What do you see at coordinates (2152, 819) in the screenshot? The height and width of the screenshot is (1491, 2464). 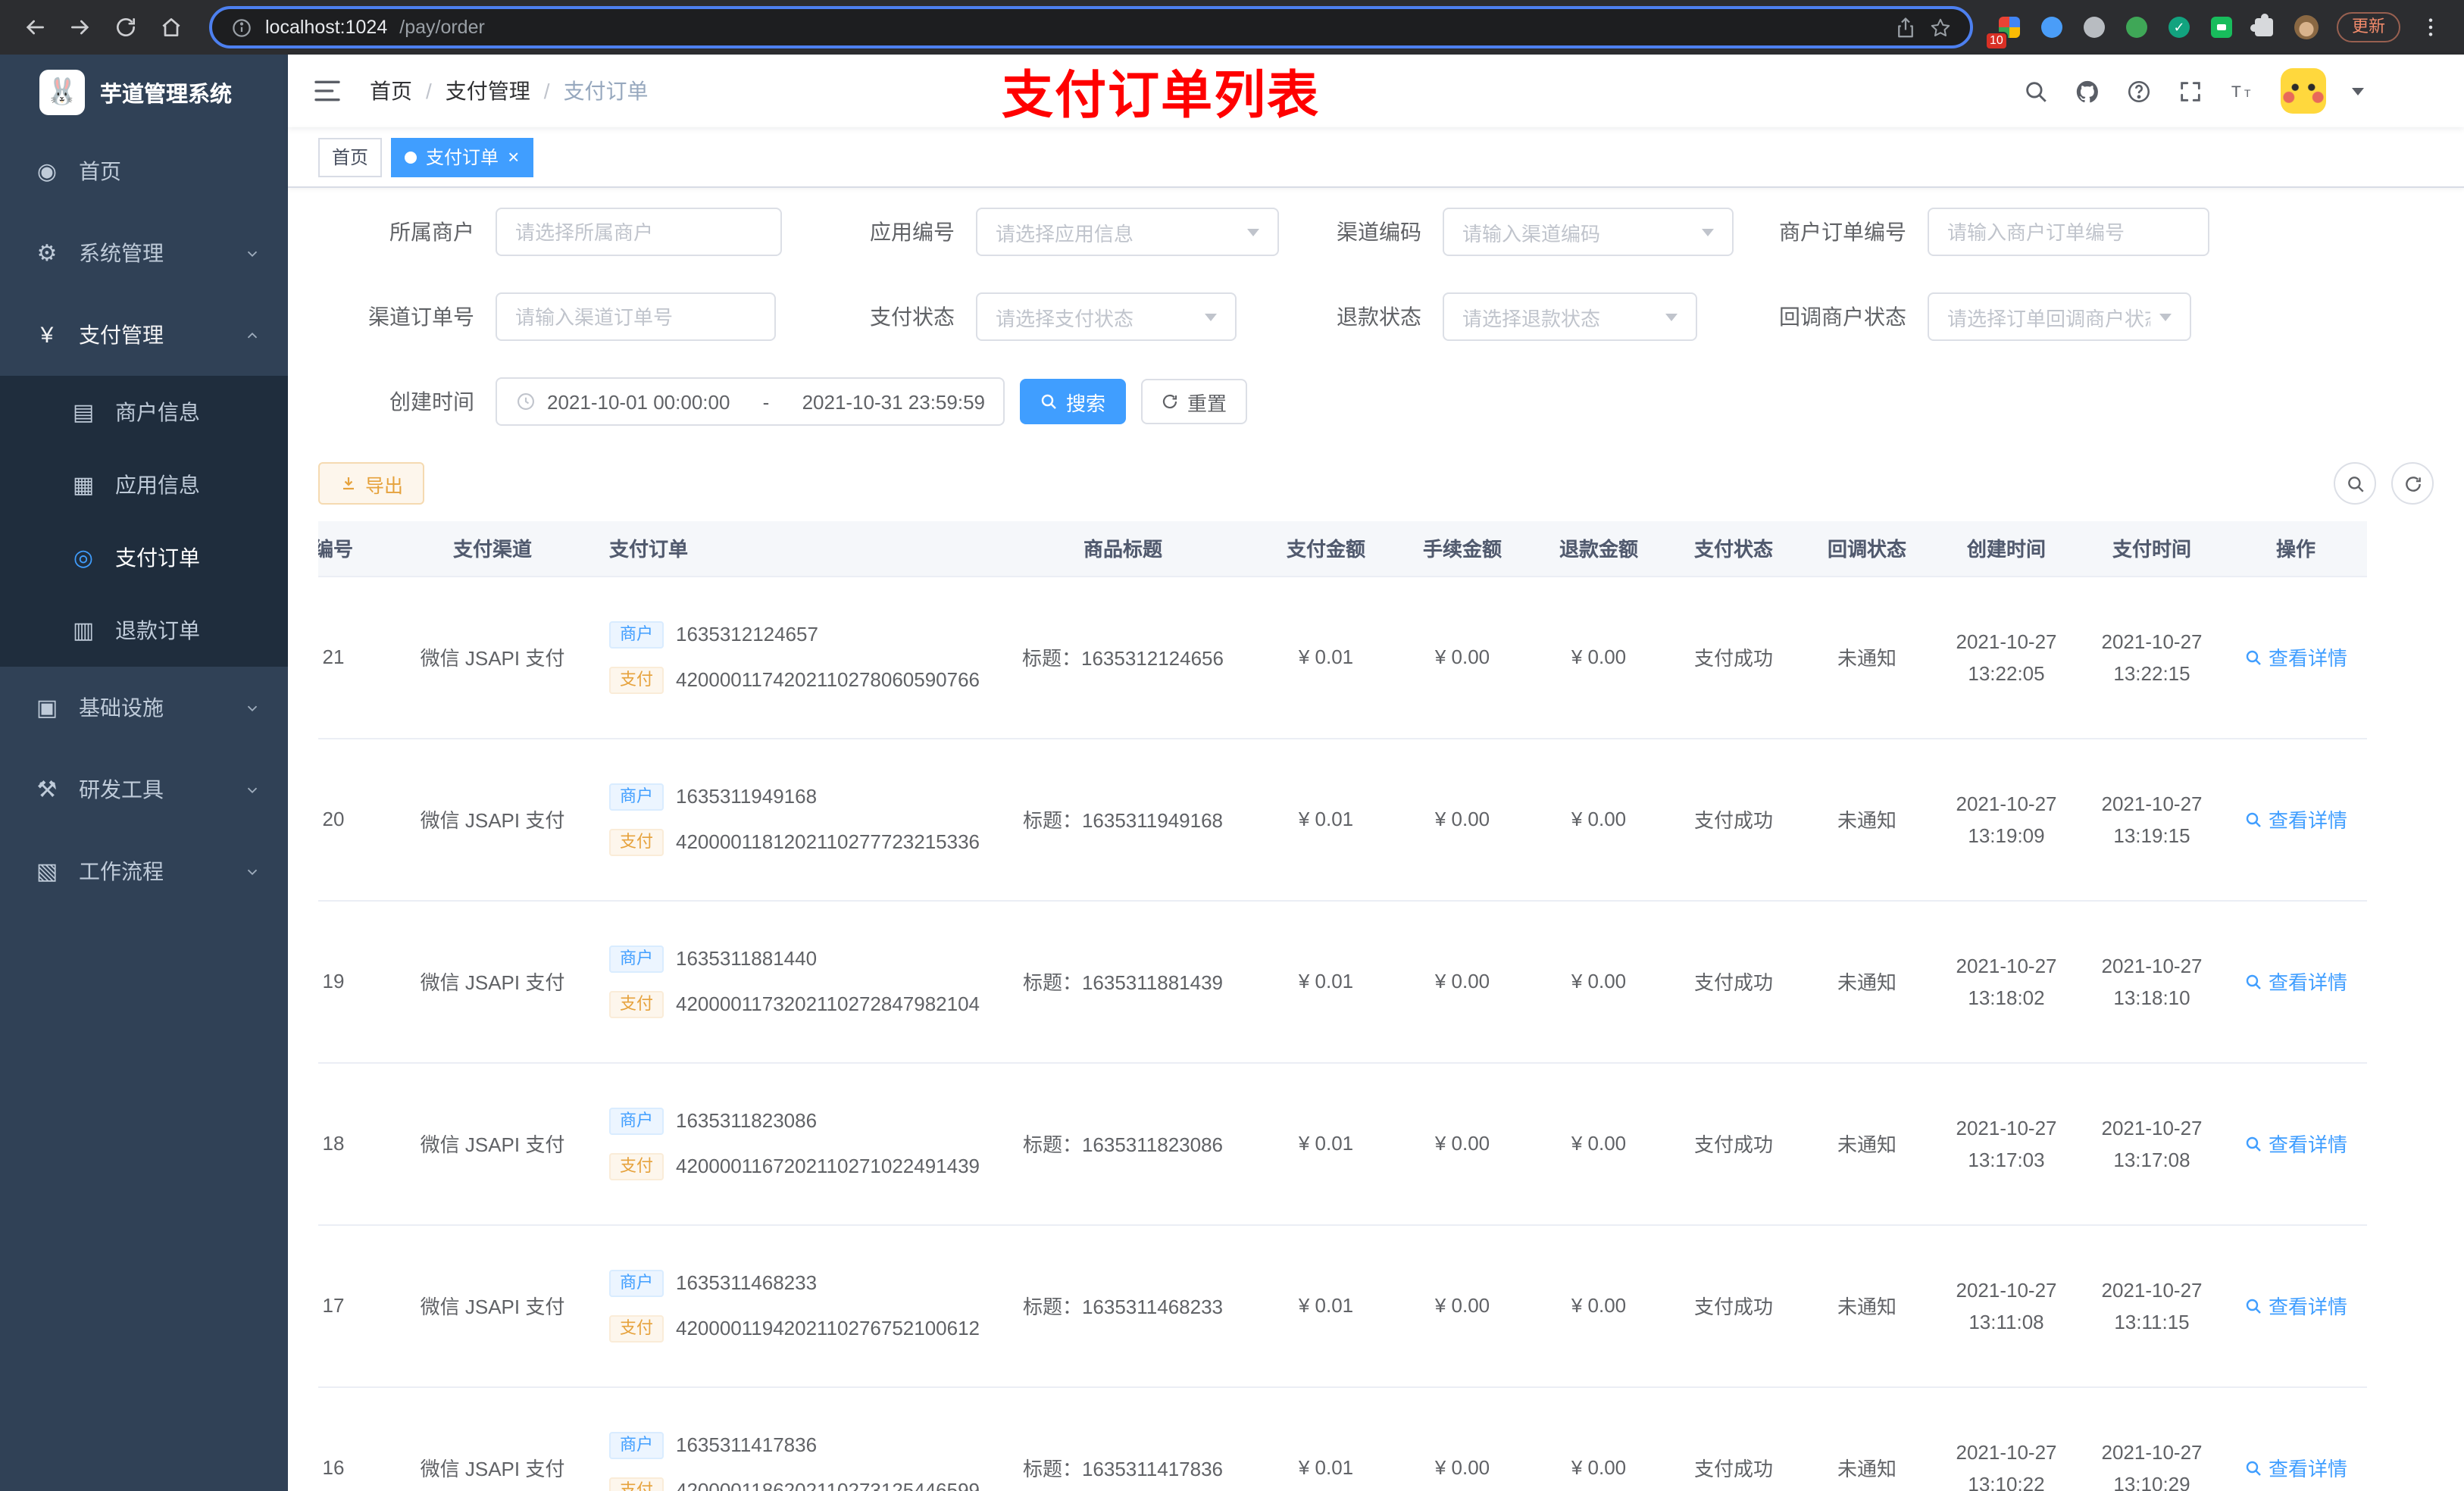 I see `order-pay-time: 2021-10-27 13:19:15` at bounding box center [2152, 819].